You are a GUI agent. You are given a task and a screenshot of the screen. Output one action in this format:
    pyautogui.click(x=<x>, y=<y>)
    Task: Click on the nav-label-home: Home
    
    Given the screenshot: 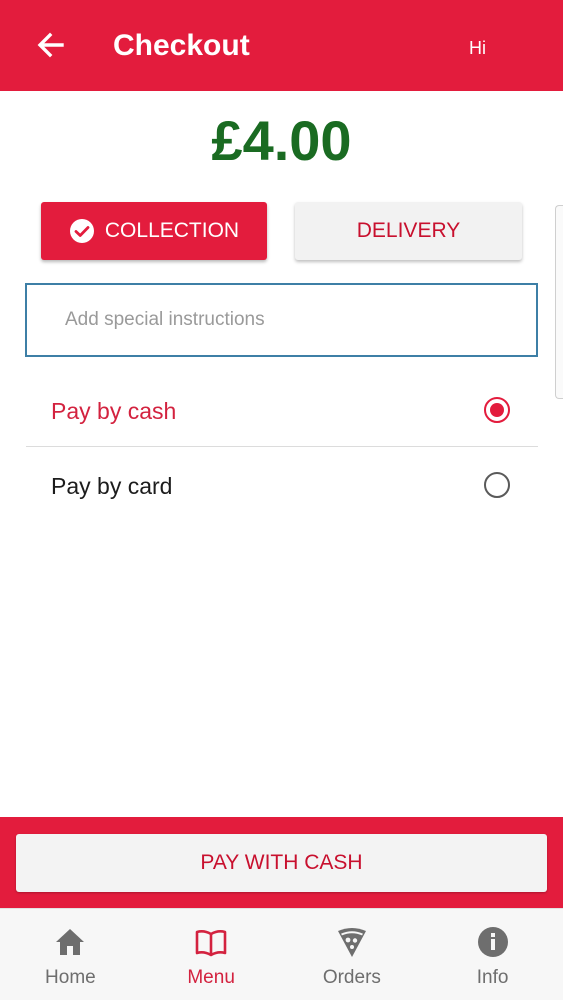 What is the action you would take?
    pyautogui.click(x=70, y=977)
    